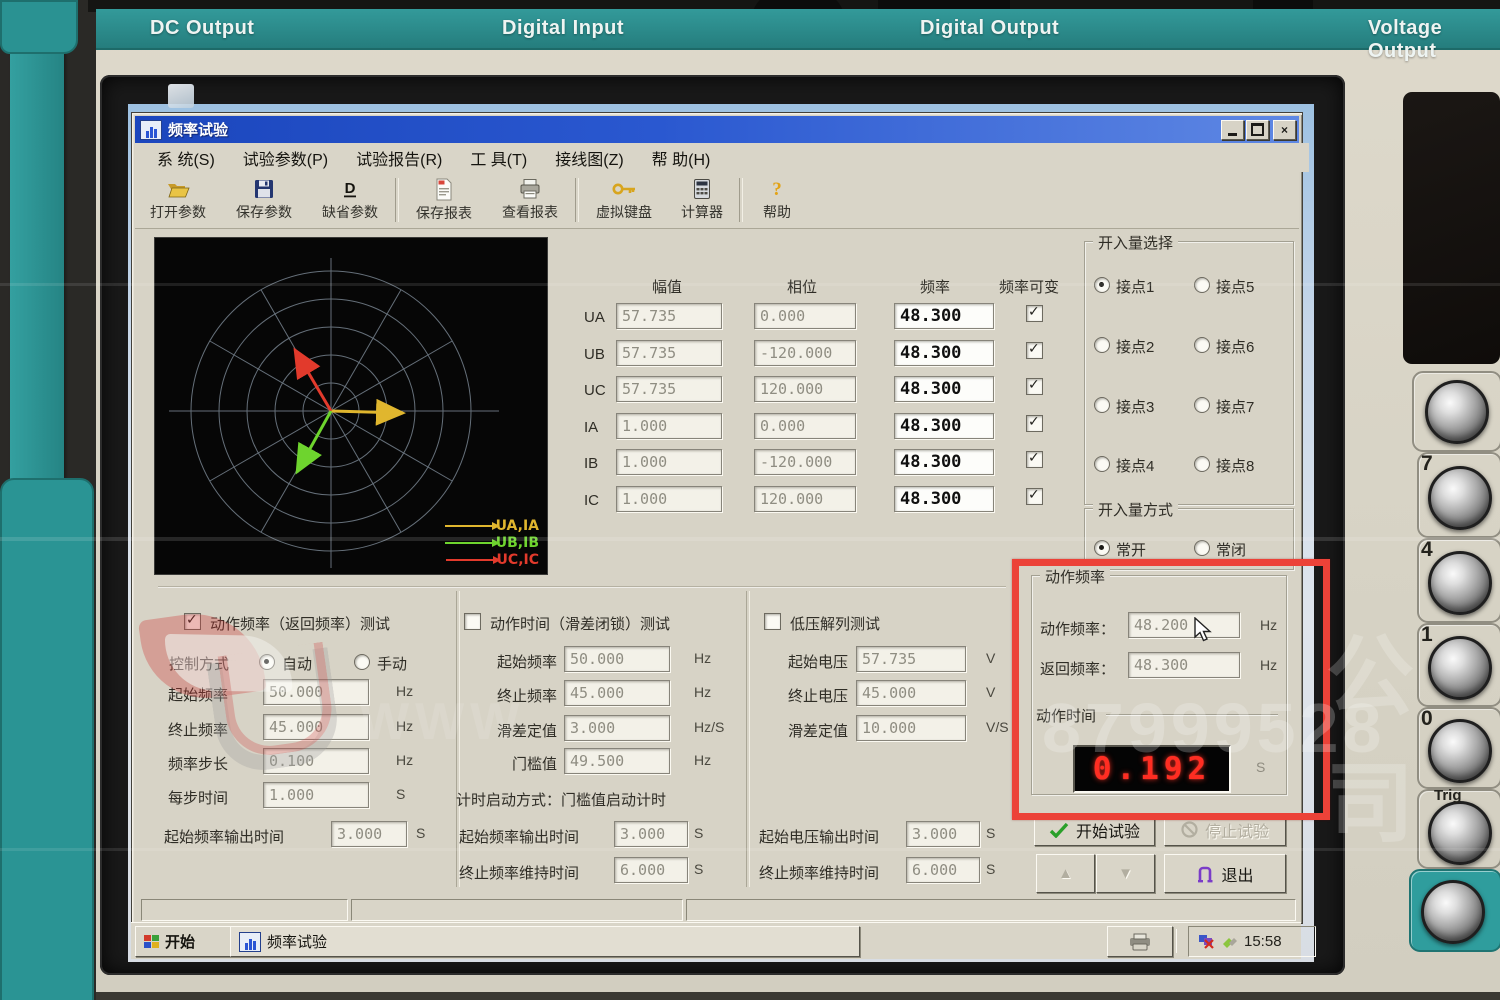  Describe the element at coordinates (1034, 312) in the screenshot. I see `ua-freq-variable-checkbox` at that location.